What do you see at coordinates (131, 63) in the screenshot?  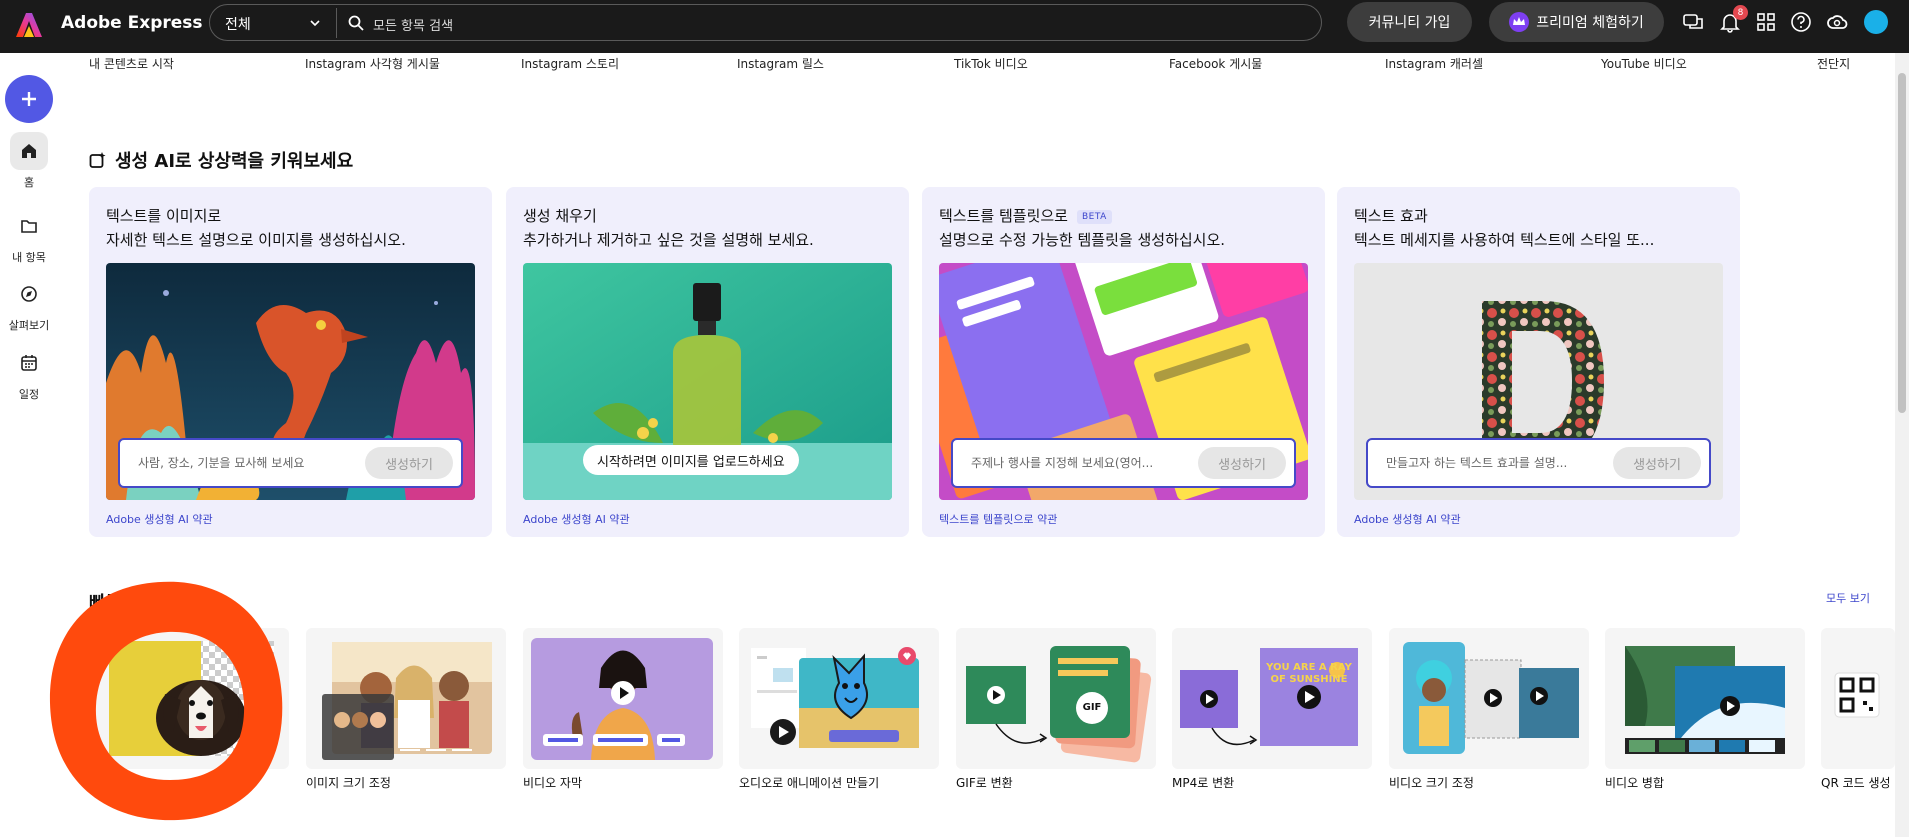 I see `template-category-link: 내 콘텐츠로 시작` at bounding box center [131, 63].